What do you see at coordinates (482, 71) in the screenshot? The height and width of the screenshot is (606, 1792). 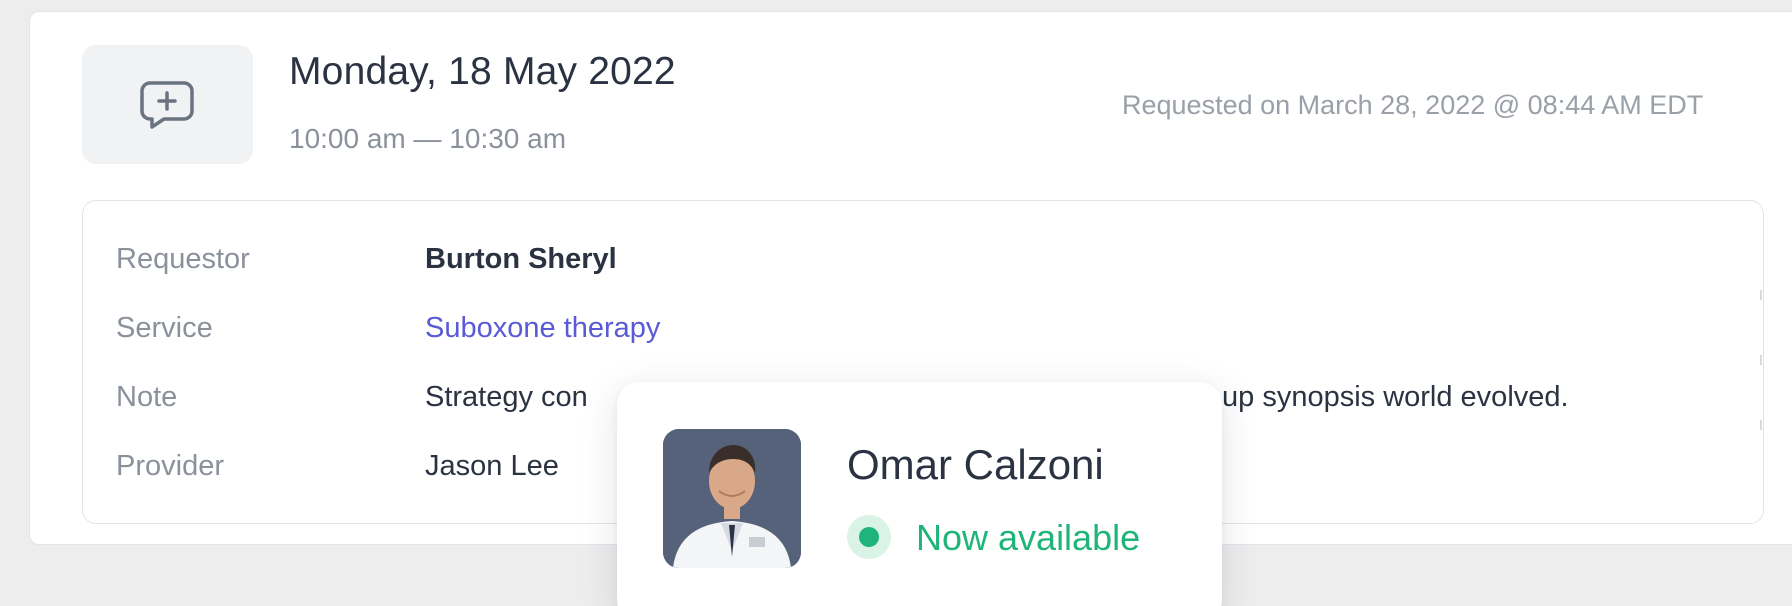 I see `appointment-date: Monday, 18 May 2022` at bounding box center [482, 71].